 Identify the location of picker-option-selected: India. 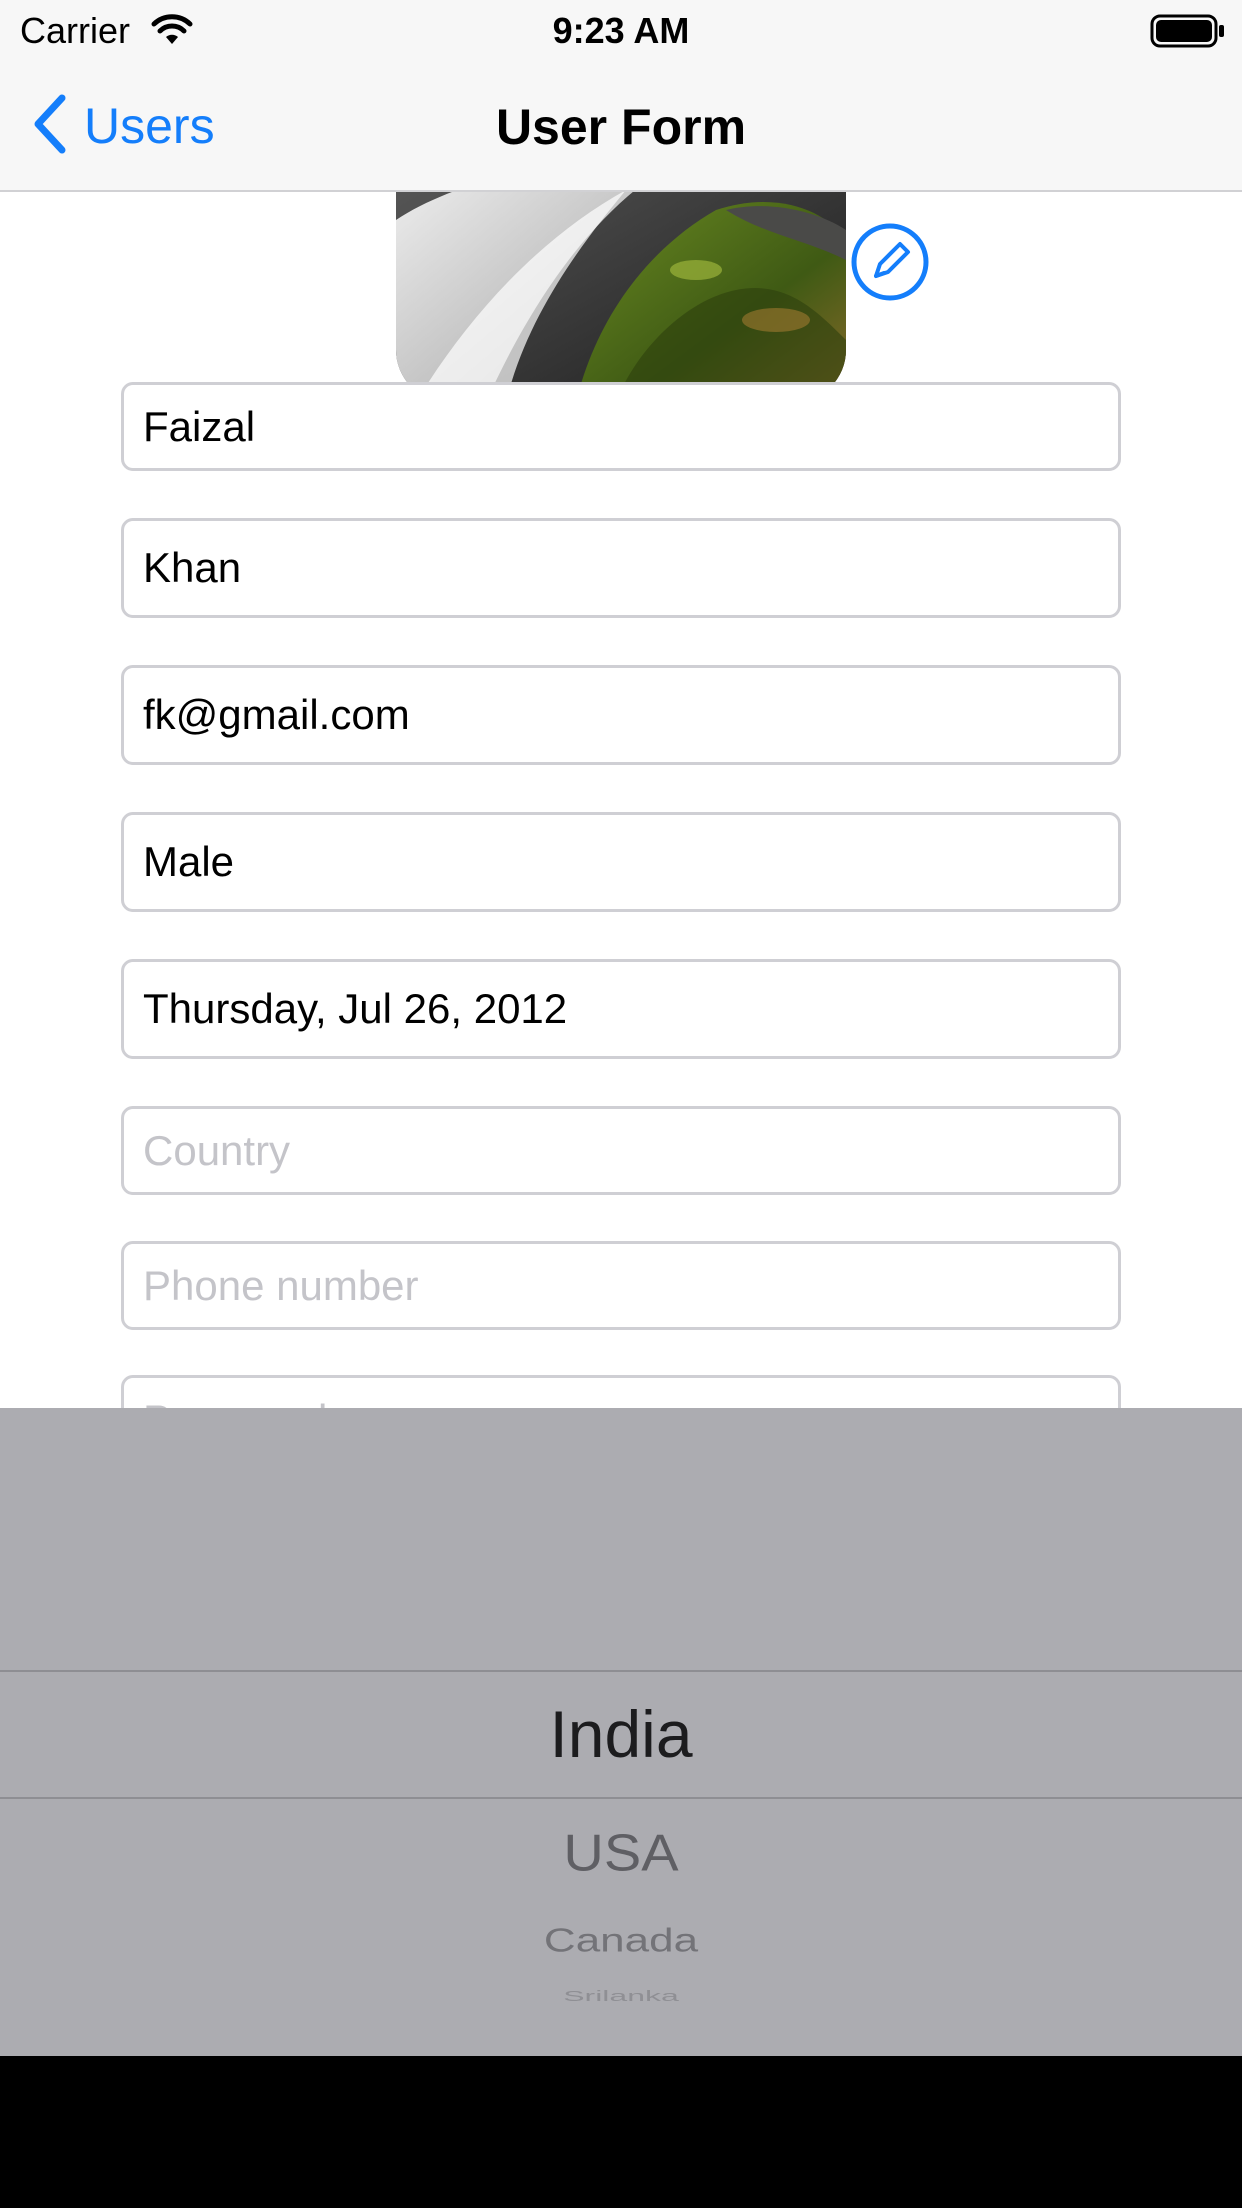
(621, 1734).